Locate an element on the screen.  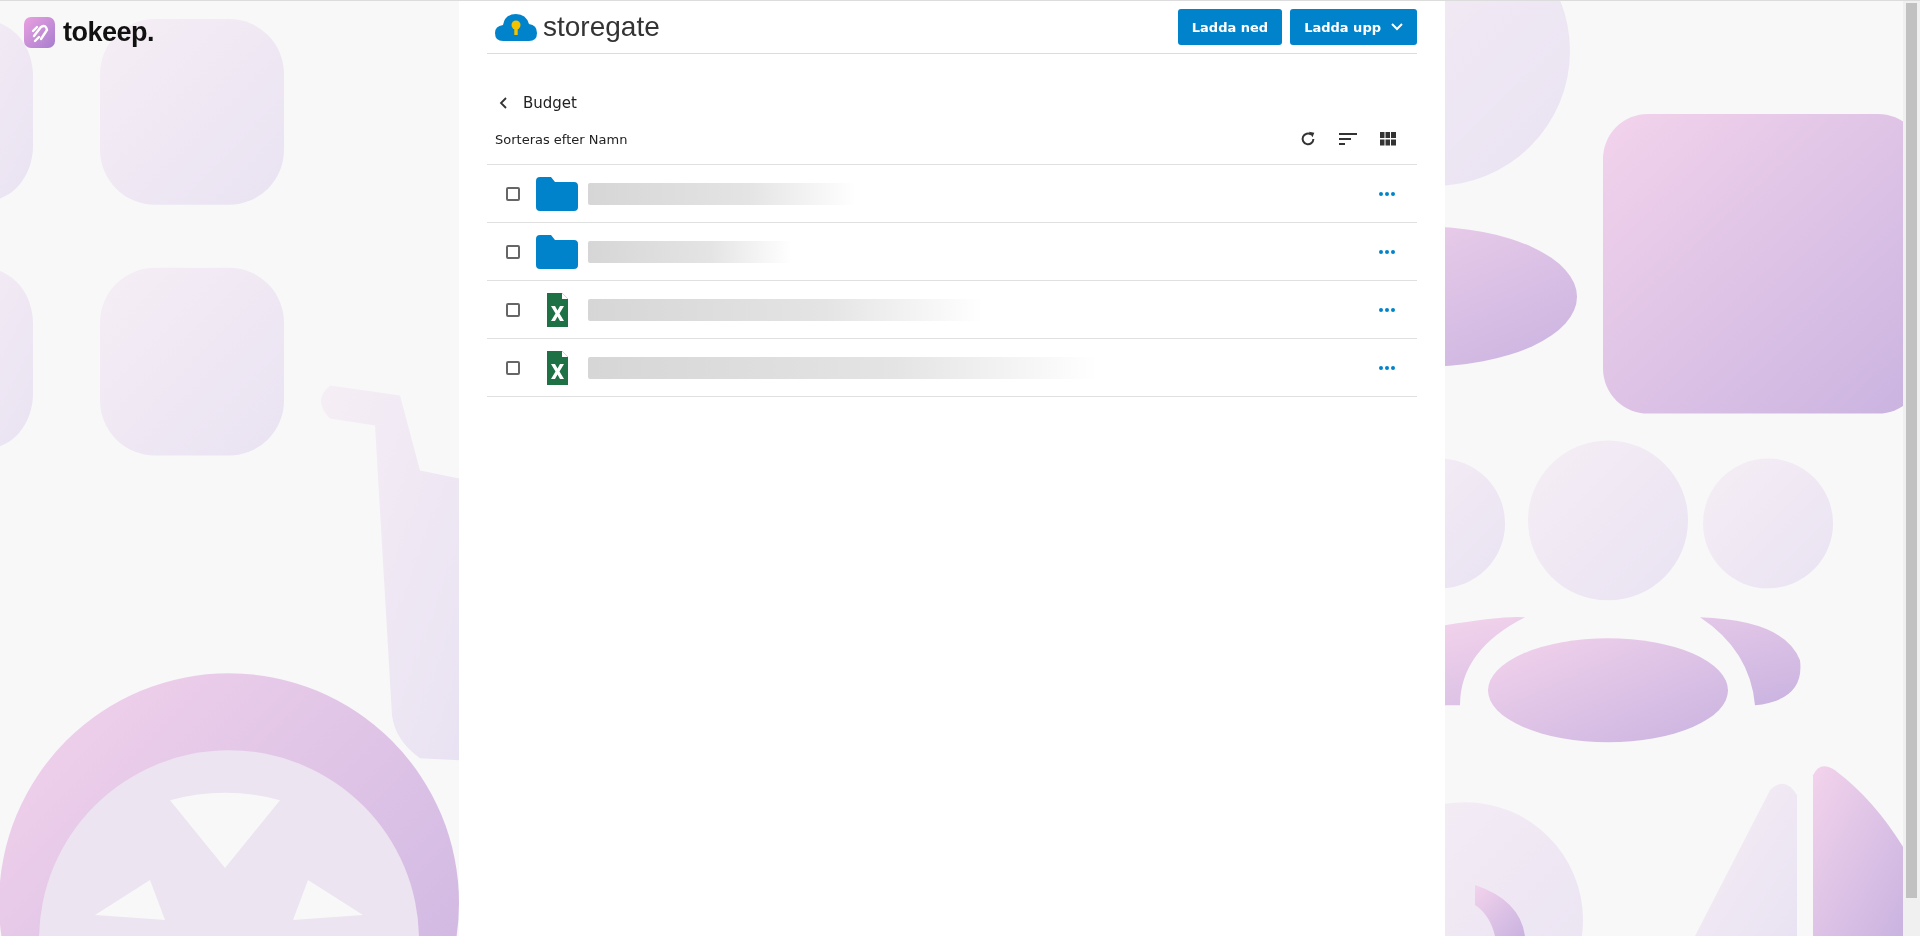
sort-label: Sorteras efter Namn is located at coordinates (561, 139).